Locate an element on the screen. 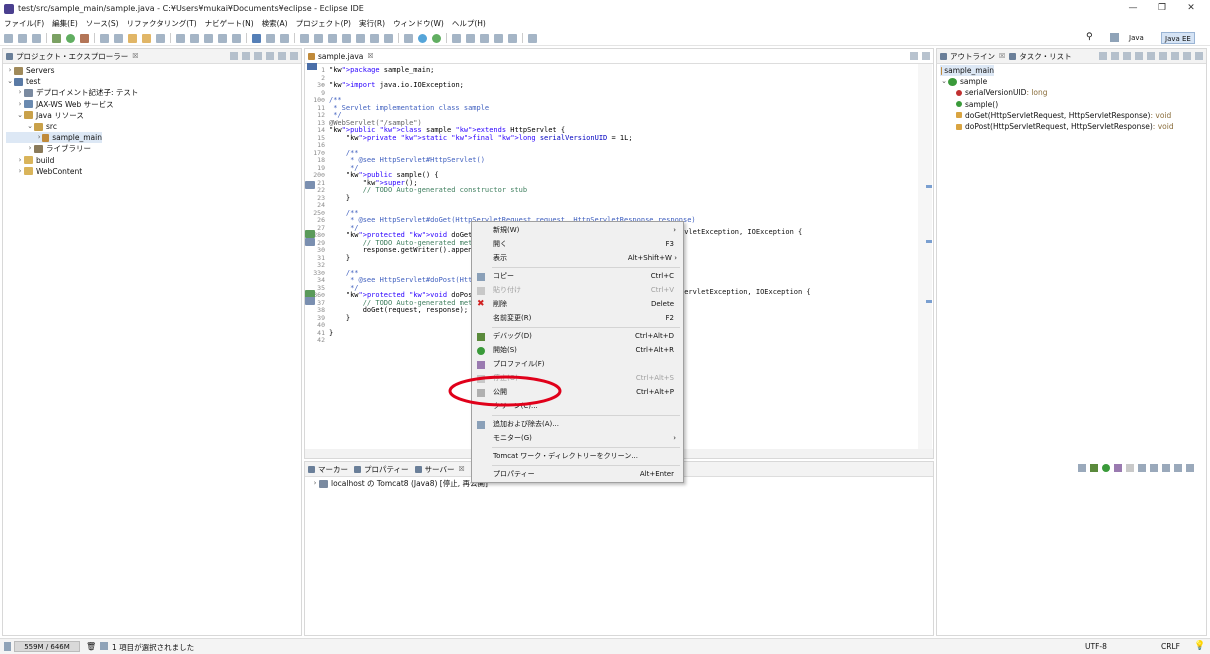 The width and height of the screenshot is (1210, 654). pin-icon is located at coordinates (456, 38).